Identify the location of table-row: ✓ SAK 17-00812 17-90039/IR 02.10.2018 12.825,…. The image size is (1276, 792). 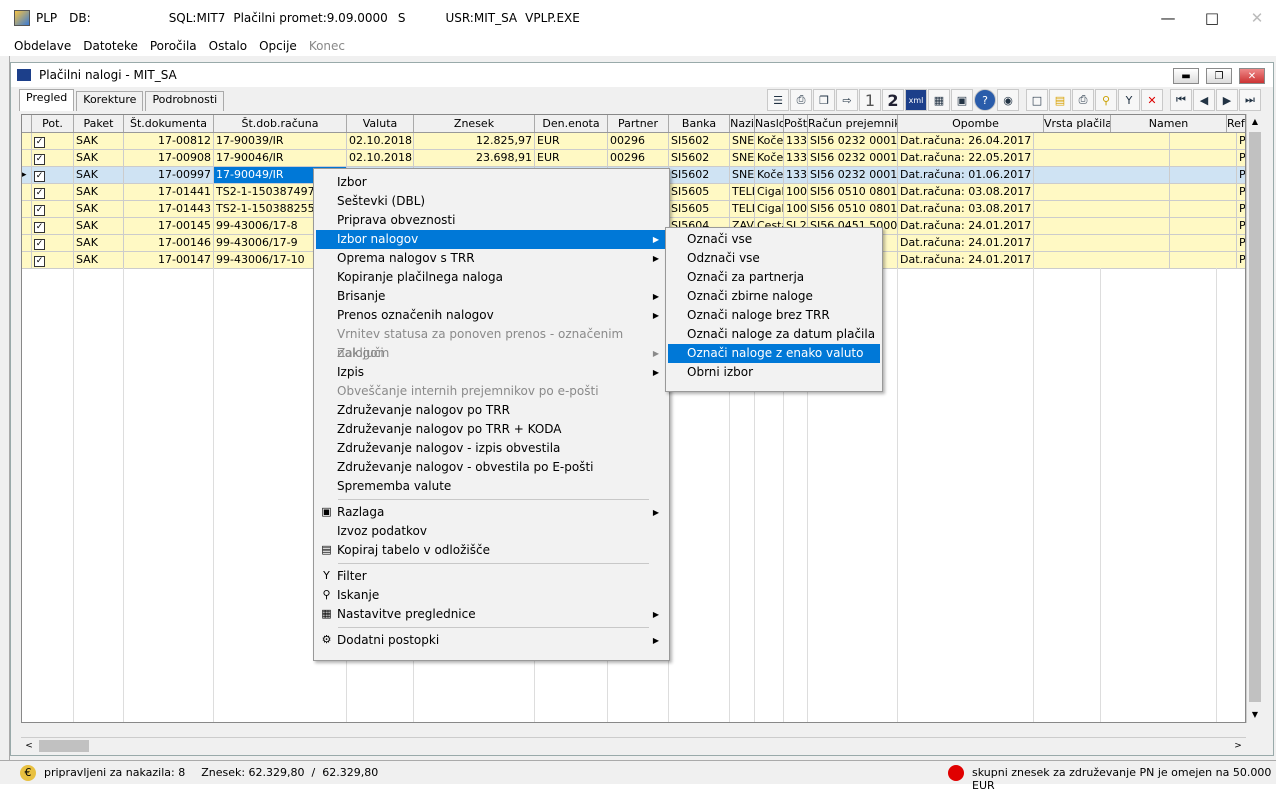
(633, 141).